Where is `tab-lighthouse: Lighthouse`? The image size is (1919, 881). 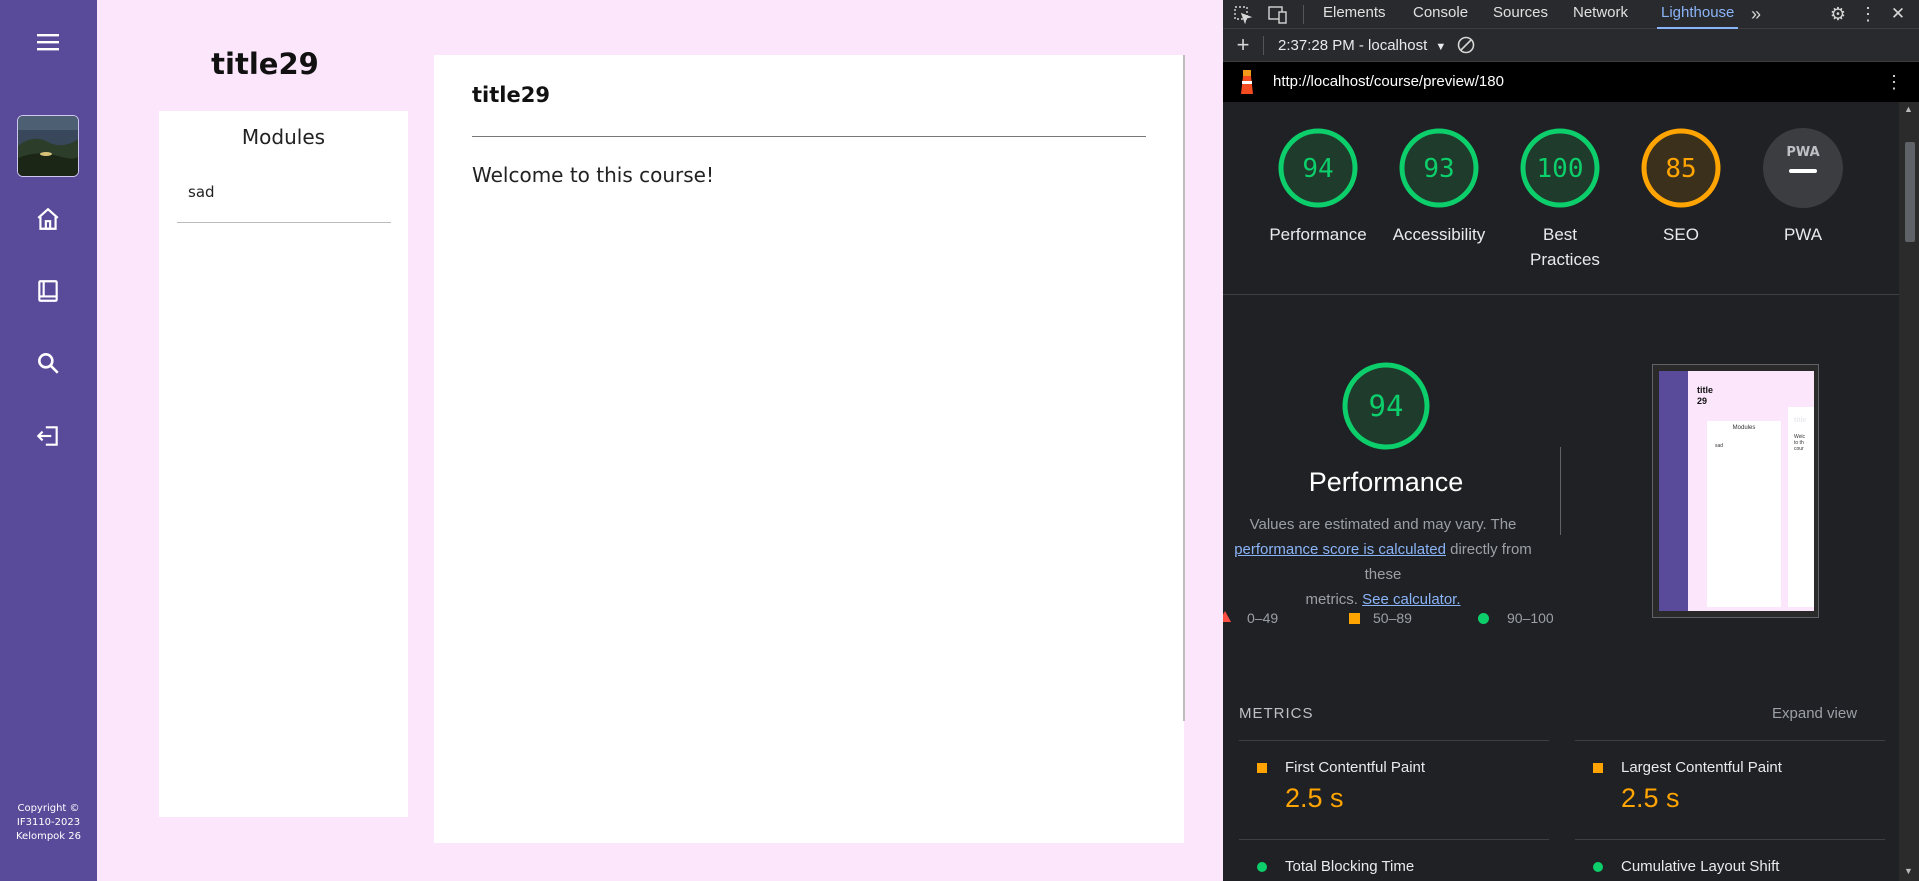
tab-lighthouse: Lighthouse is located at coordinates (1698, 14).